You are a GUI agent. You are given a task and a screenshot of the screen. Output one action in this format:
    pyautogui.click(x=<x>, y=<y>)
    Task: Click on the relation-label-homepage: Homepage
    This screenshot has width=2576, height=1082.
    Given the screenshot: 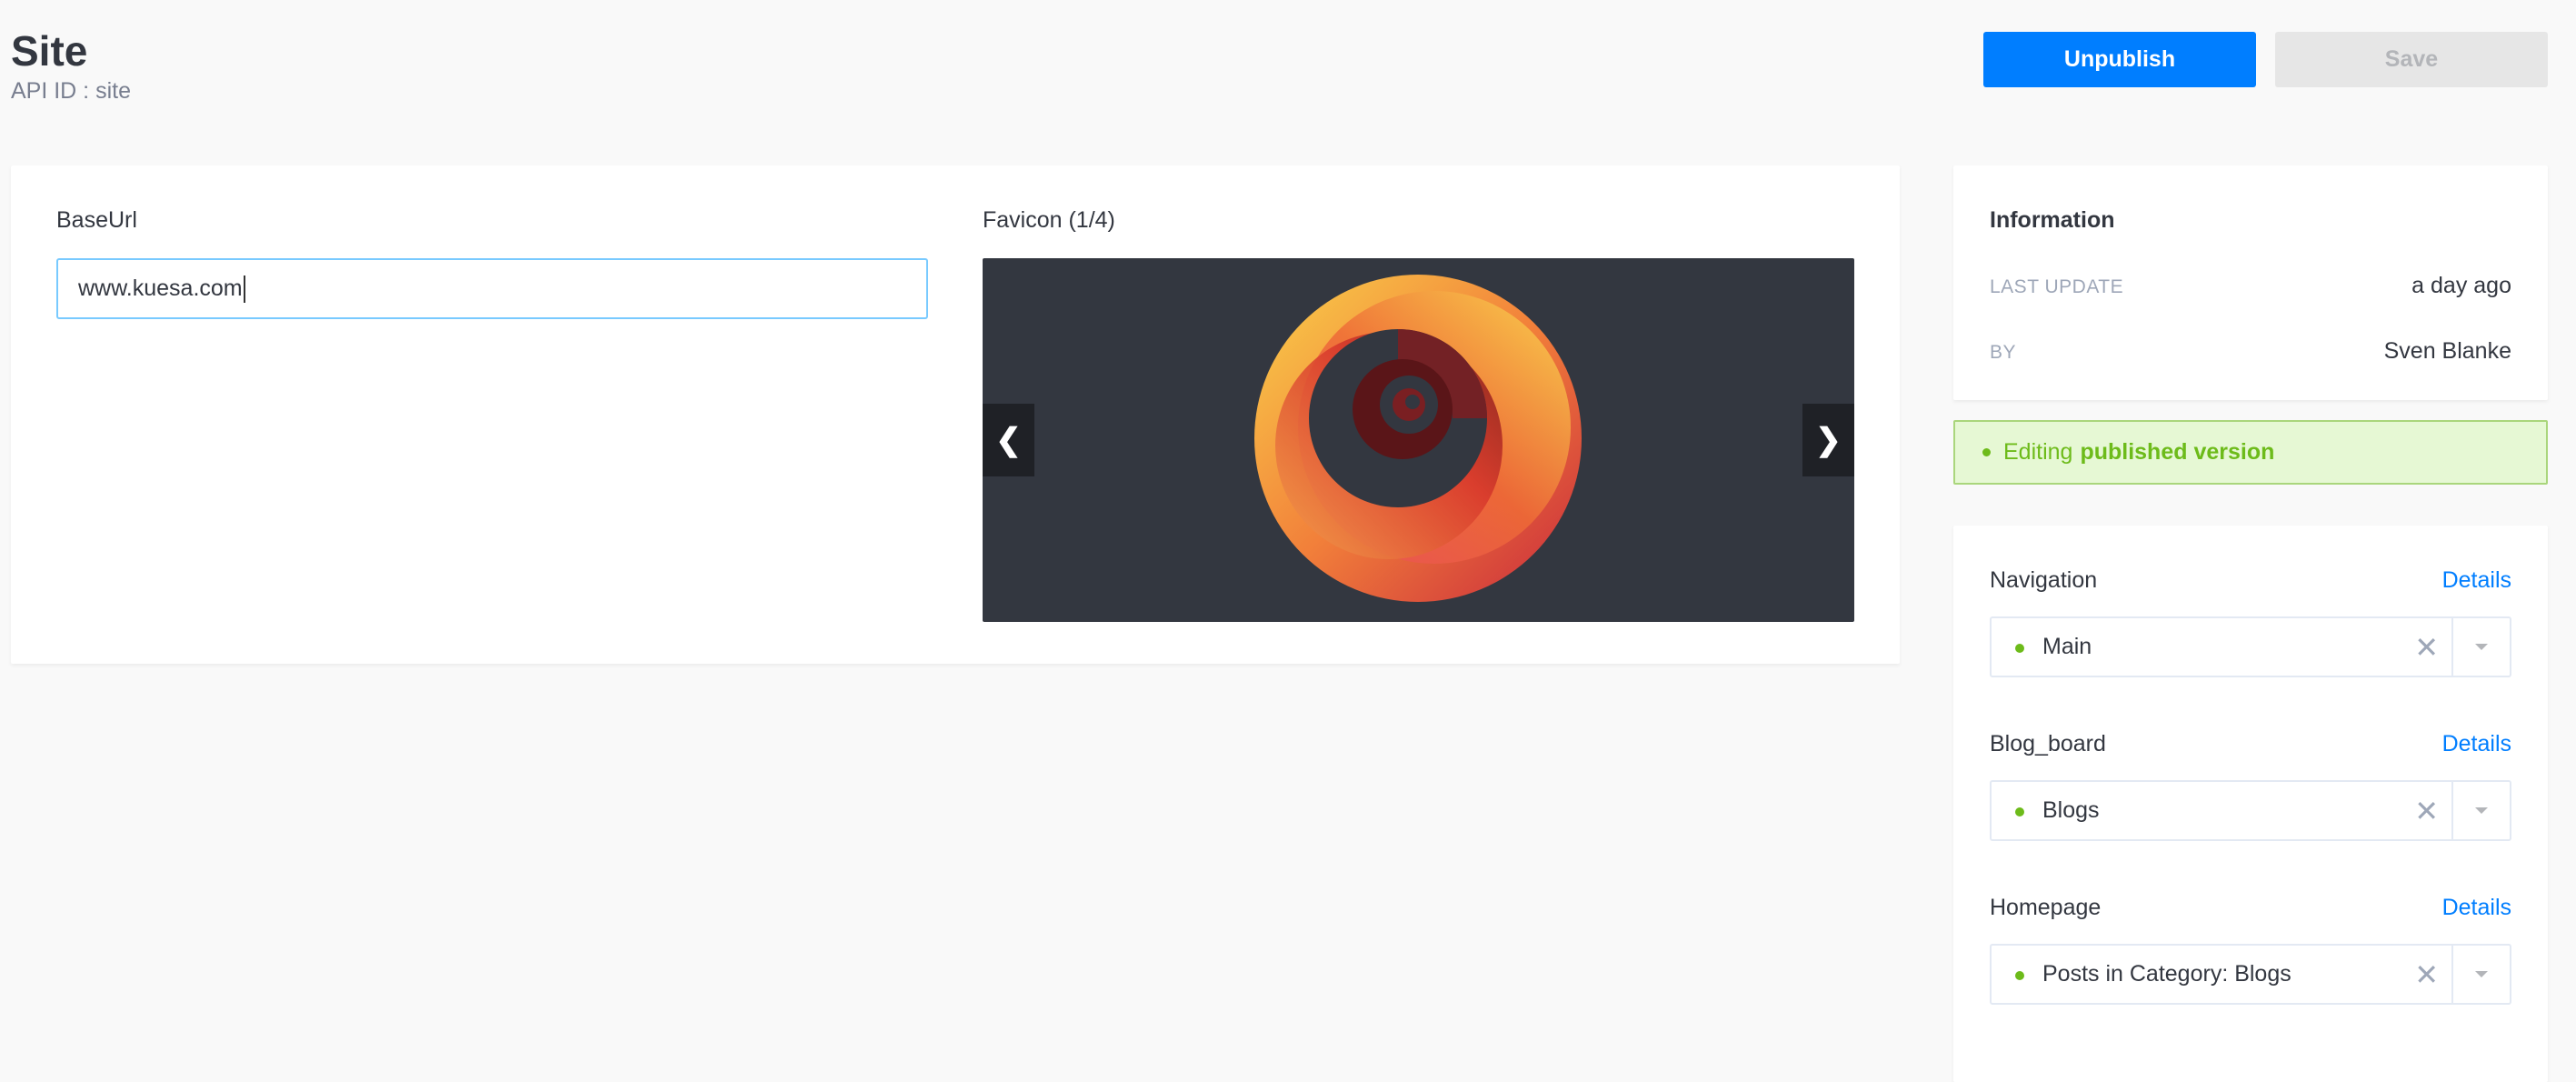 What is the action you would take?
    pyautogui.click(x=2046, y=907)
    